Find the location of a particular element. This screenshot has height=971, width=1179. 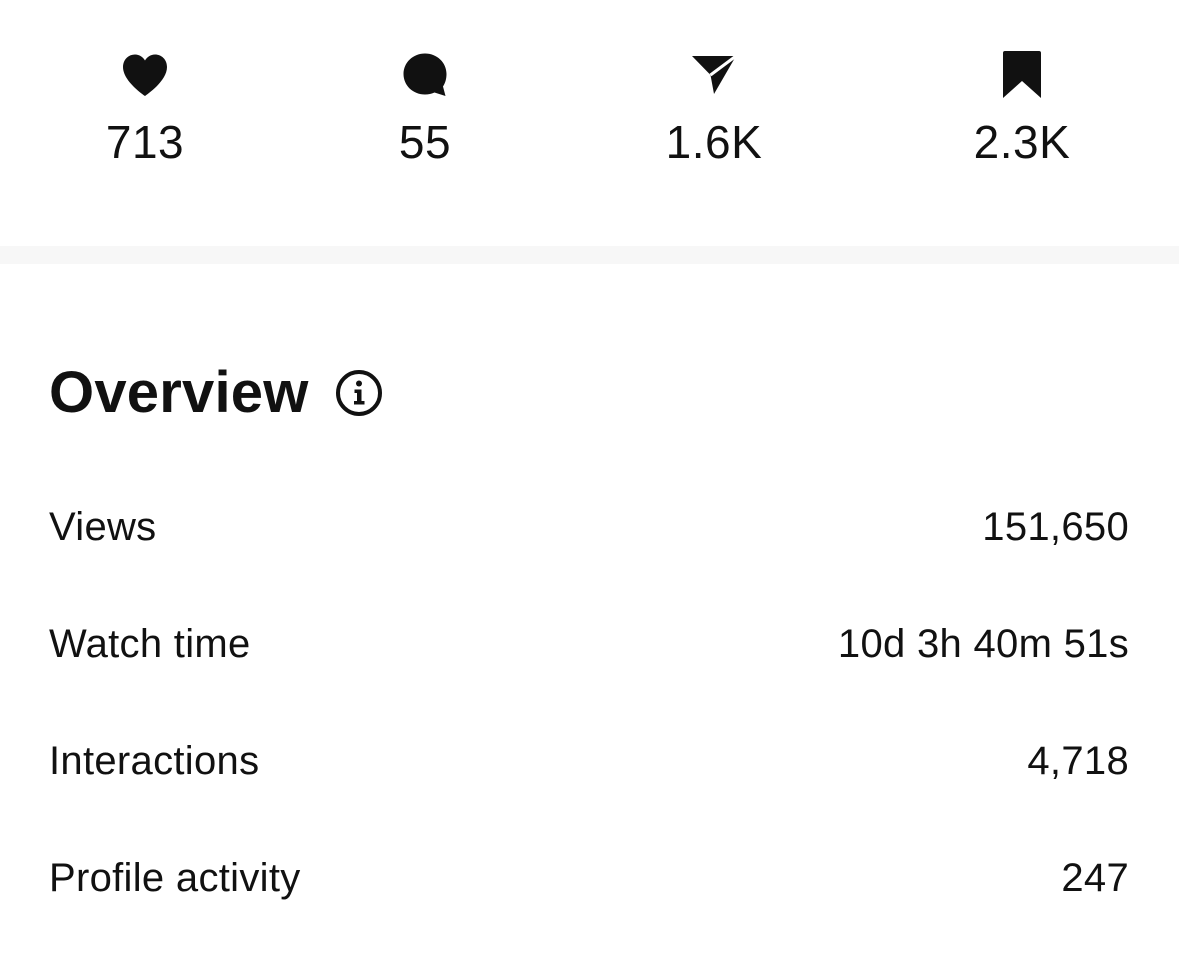

comments-count: 55 is located at coordinates (425, 142).